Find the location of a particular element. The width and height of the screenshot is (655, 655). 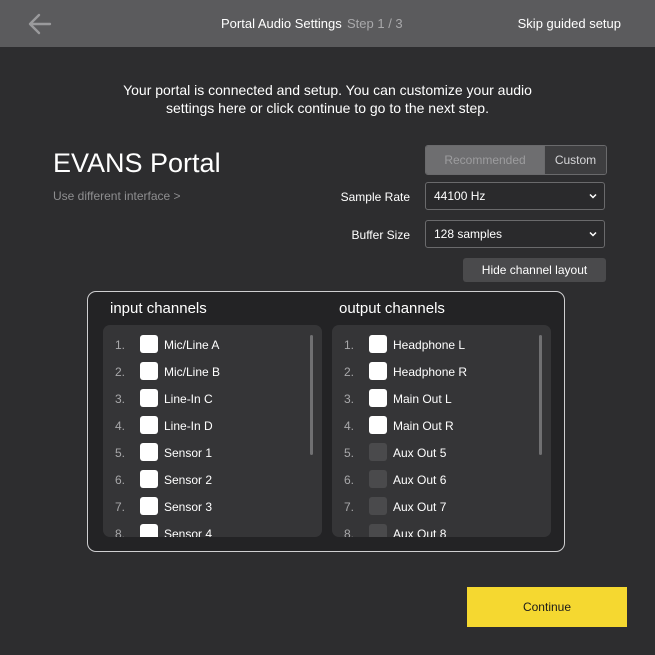

channel-row: 4. Line-In D is located at coordinates (203, 426).